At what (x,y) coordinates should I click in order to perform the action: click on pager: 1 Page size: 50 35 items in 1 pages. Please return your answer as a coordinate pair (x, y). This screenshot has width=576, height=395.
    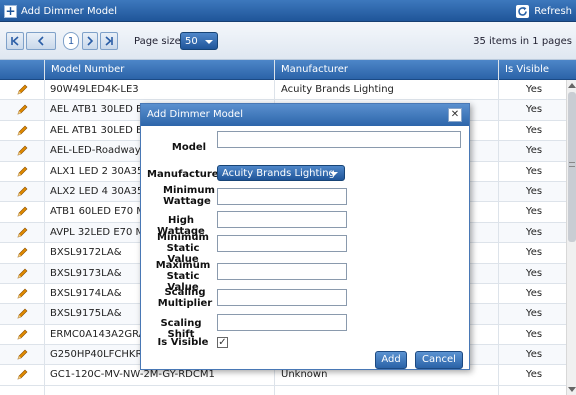
    Looking at the image, I should click on (288, 41).